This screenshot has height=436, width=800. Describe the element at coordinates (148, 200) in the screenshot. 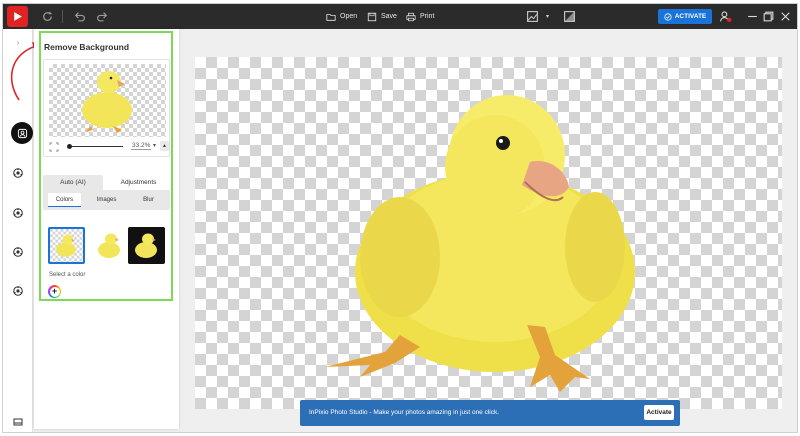

I see `tab-blur: Blur` at that location.